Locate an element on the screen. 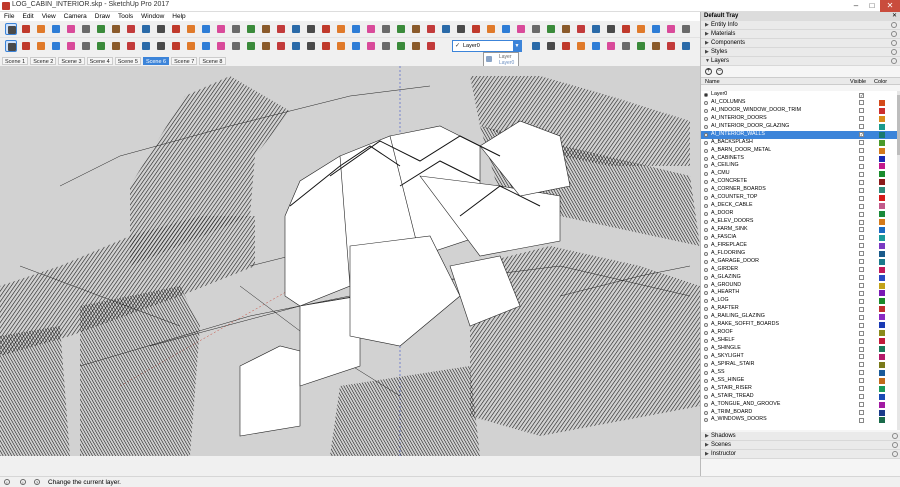 Image resolution: width=900 pixels, height=487 pixels. tray-close-icon: ✕ is located at coordinates (894, 16).